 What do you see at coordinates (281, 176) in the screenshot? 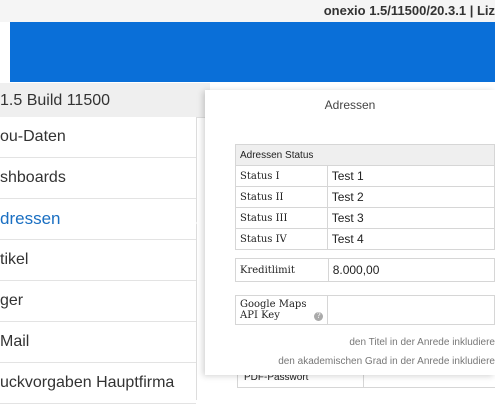
I see `status-label: Status I` at bounding box center [281, 176].